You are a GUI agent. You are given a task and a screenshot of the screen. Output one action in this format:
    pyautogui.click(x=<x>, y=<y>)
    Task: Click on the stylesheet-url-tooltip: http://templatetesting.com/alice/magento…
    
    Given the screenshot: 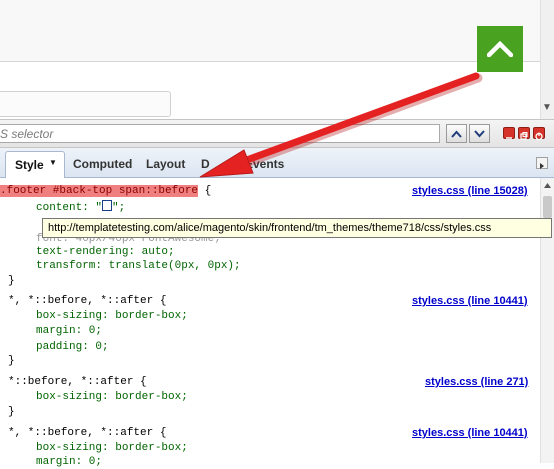 What is the action you would take?
    pyautogui.click(x=297, y=228)
    